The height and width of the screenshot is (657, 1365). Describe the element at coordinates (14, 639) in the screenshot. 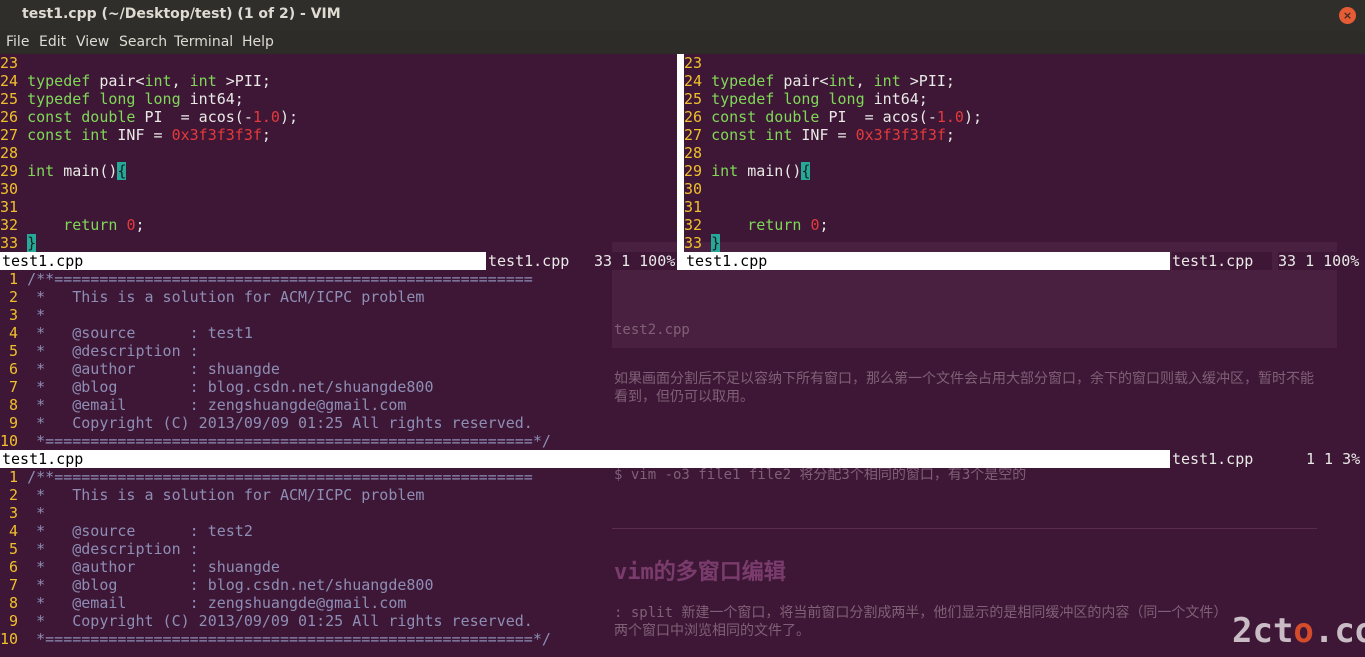

I see `line-number: 10` at that location.